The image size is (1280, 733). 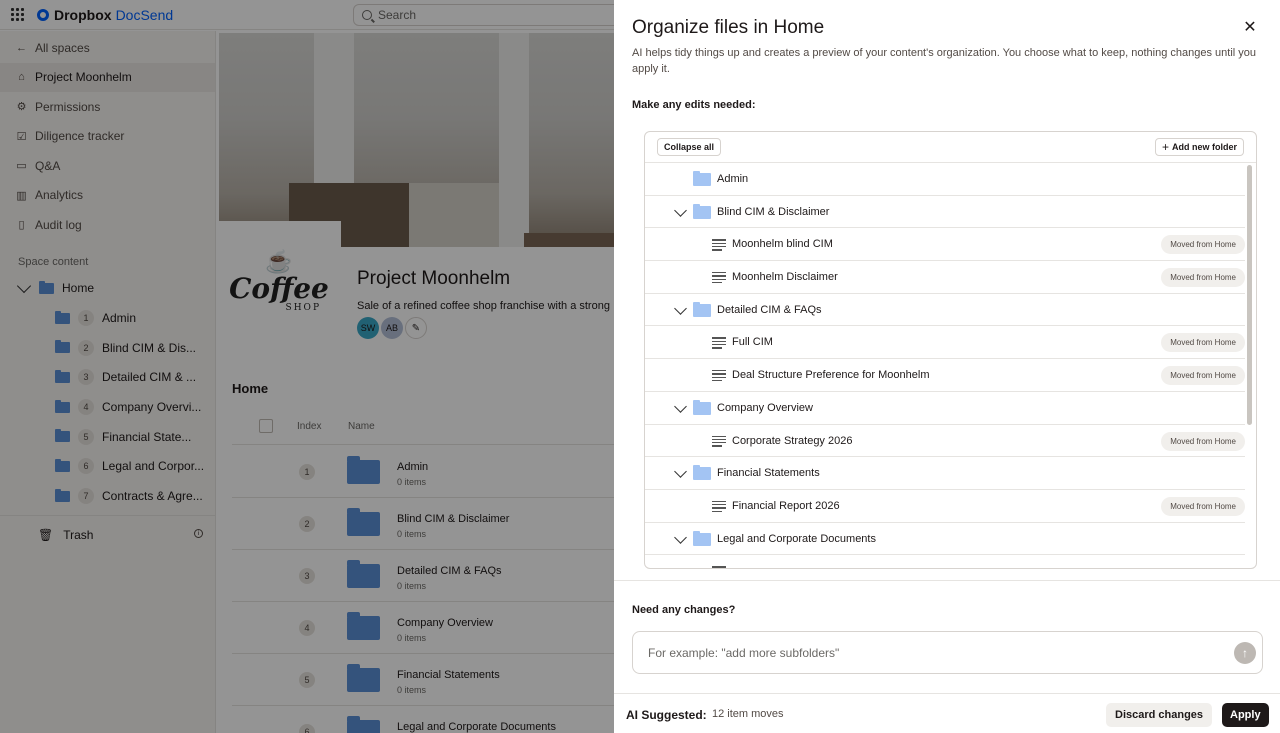 I want to click on plus-icon: +, so click(x=1165, y=147).